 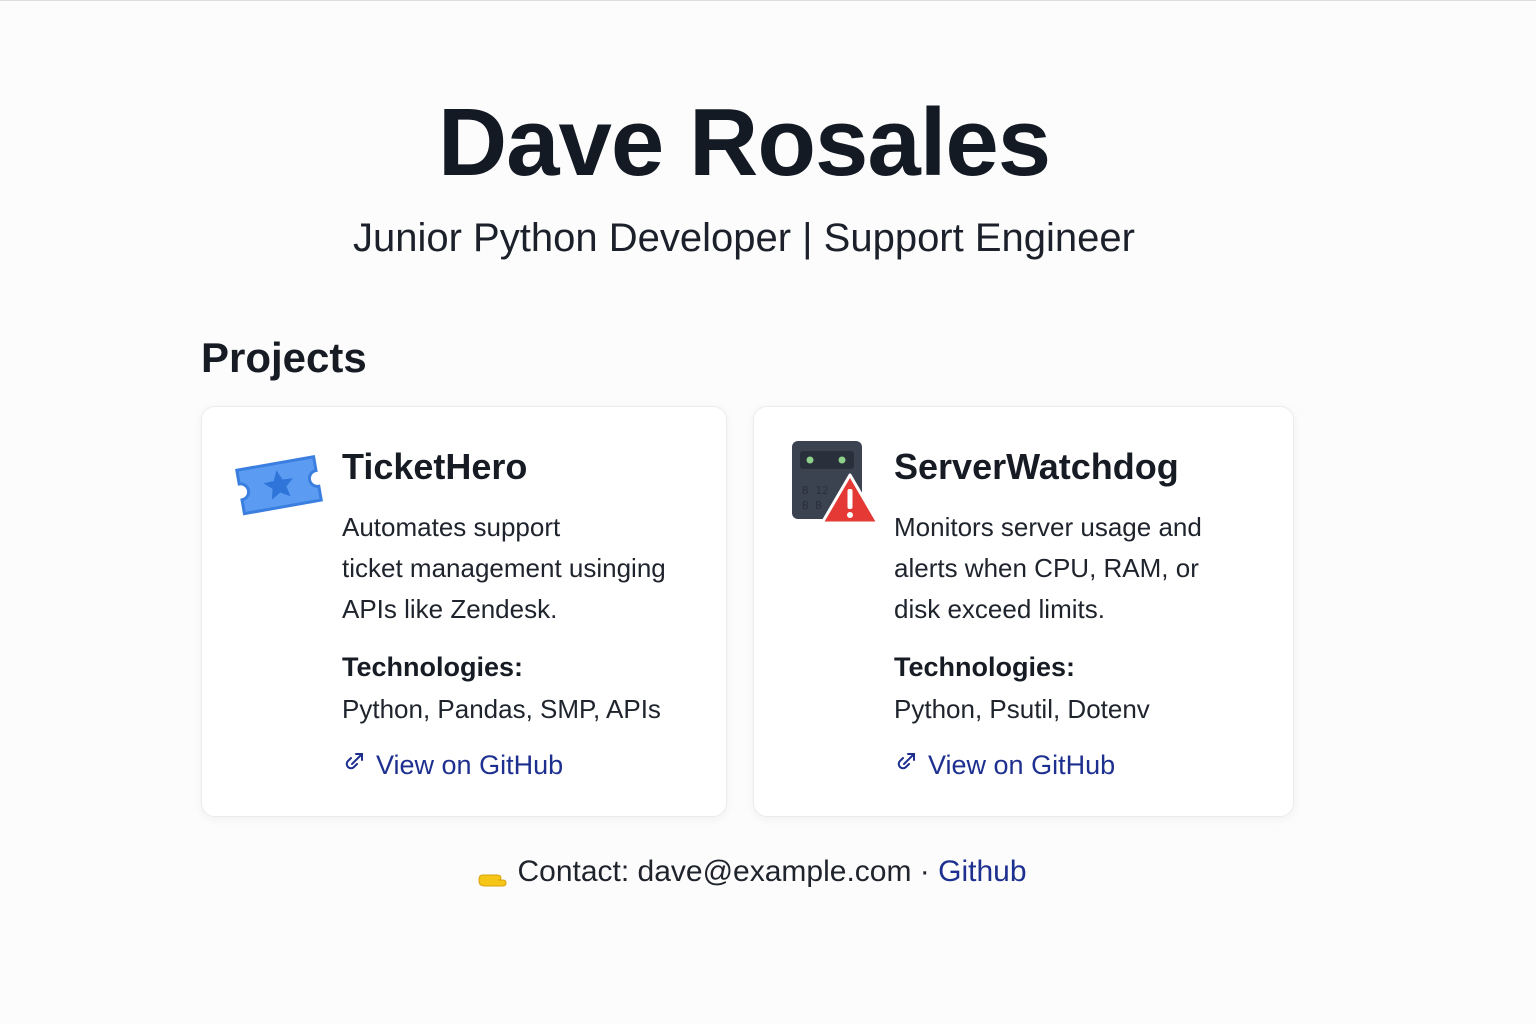 What do you see at coordinates (1036, 466) in the screenshot?
I see `project-title: ServerWatchdog` at bounding box center [1036, 466].